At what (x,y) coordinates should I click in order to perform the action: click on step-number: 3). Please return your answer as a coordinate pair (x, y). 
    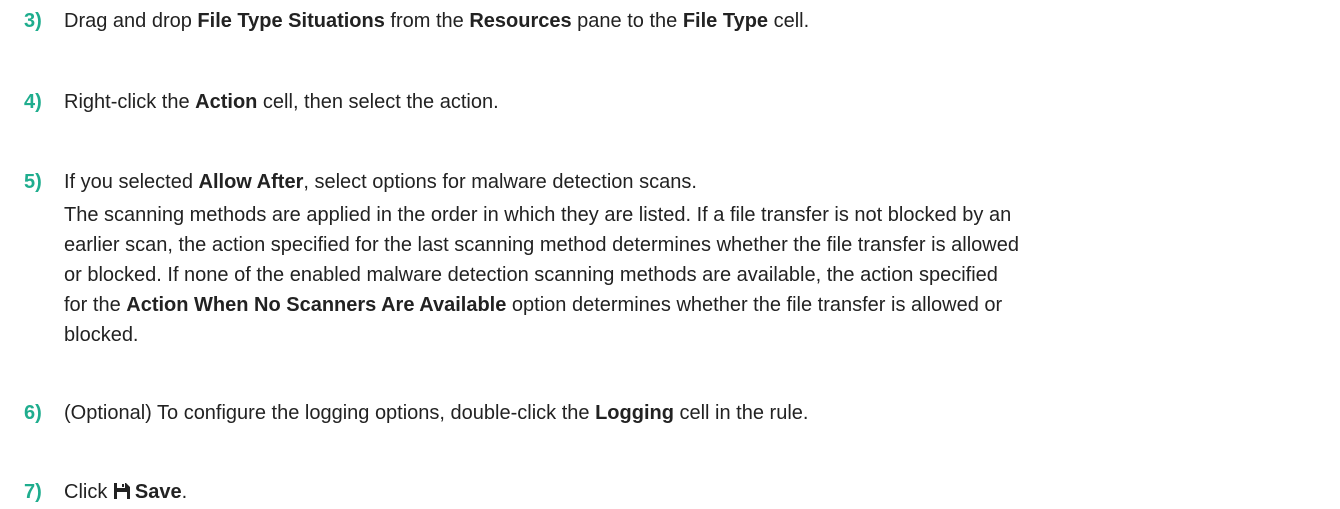
    Looking at the image, I should click on (33, 21).